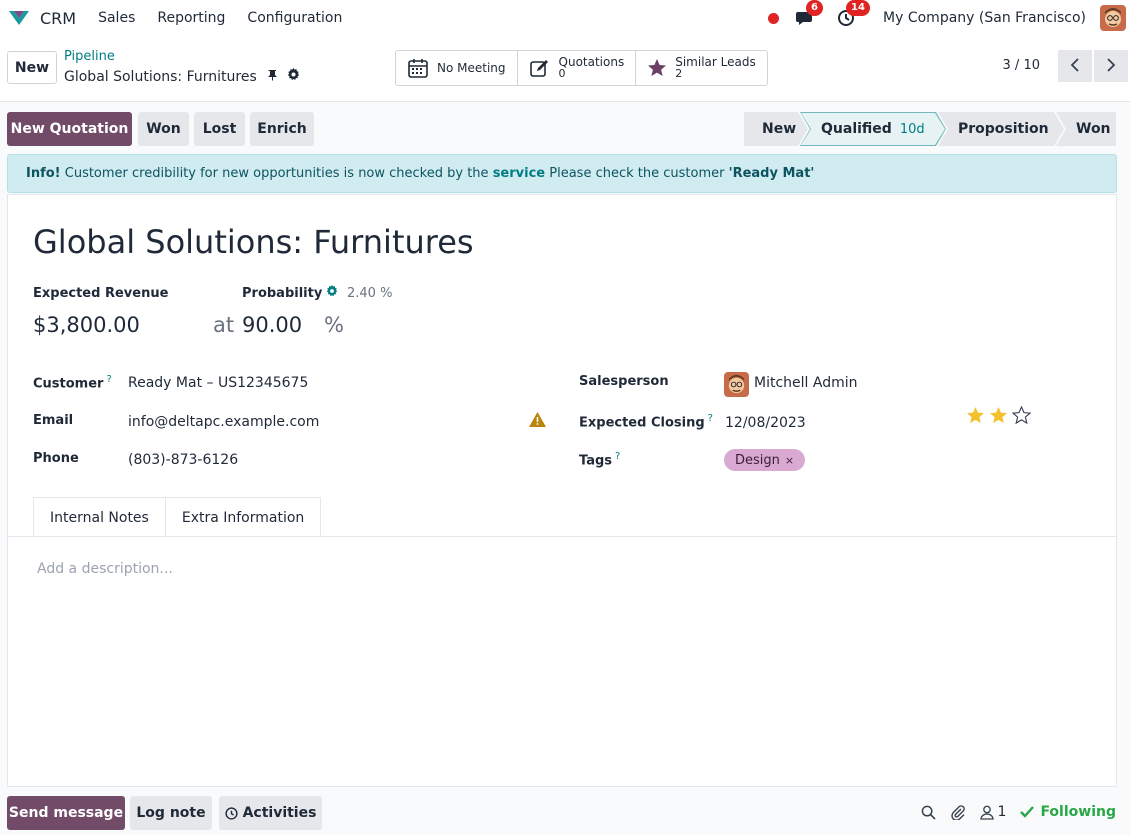  I want to click on customer-label: Customer?, so click(72, 382).